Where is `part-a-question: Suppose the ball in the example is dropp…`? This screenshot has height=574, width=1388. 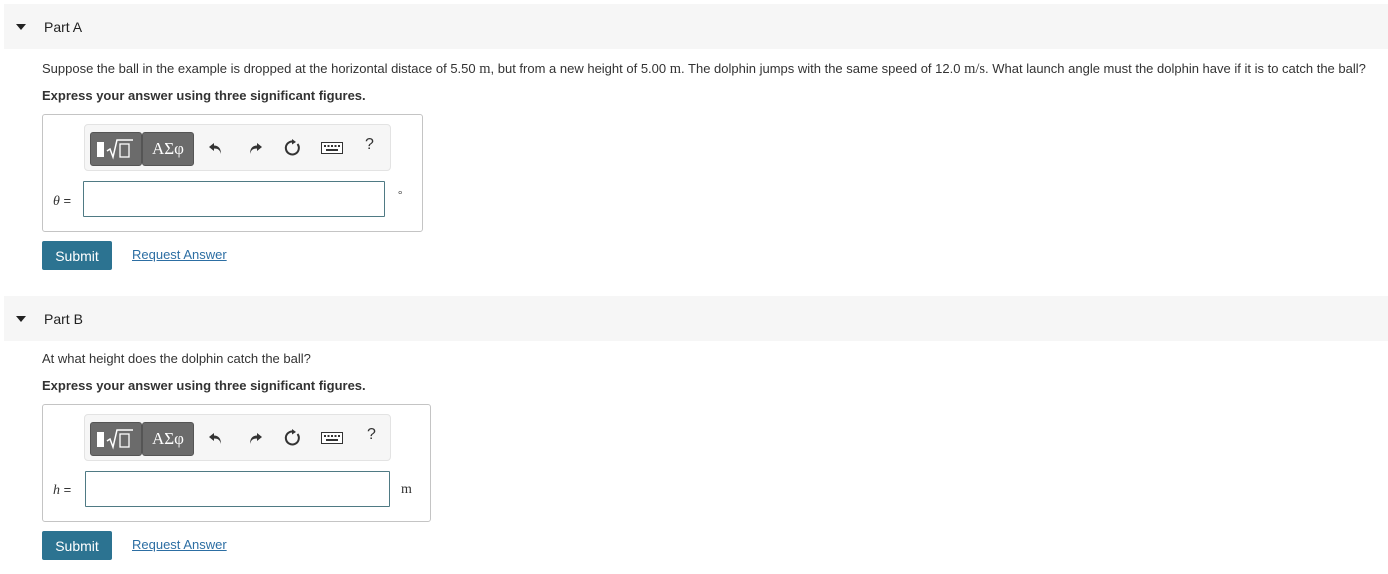
part-a-question: Suppose the ball in the example is dropp… is located at coordinates (704, 69).